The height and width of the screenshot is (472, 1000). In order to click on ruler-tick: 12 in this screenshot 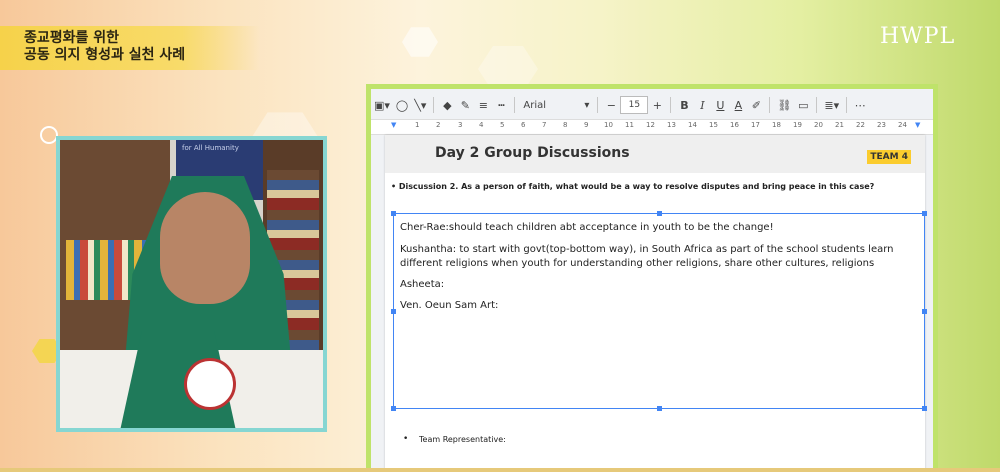, I will do `click(650, 125)`.